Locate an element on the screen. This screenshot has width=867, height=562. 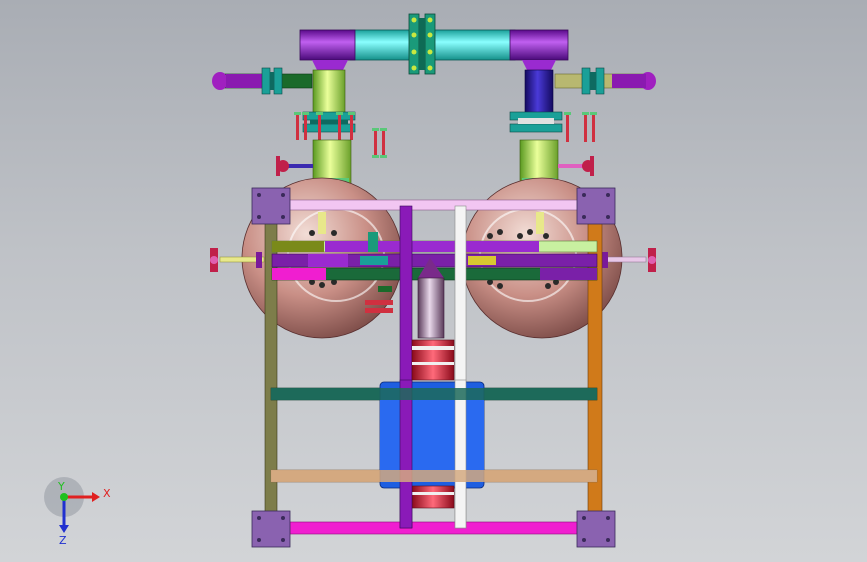
triad-x-label: X is located at coordinates (107, 493).